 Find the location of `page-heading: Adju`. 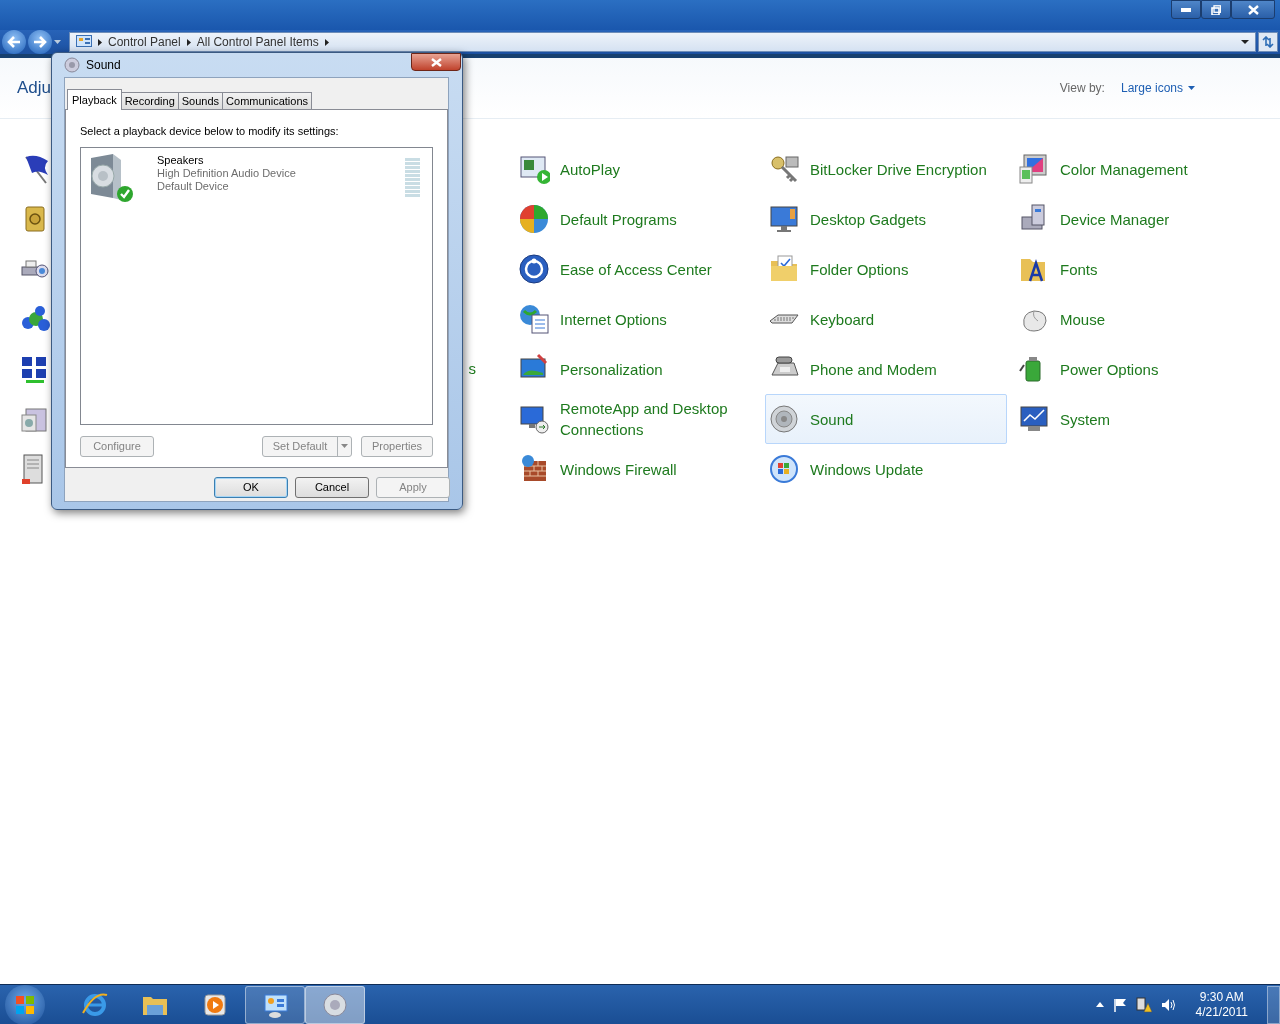

page-heading: Adju is located at coordinates (34, 88).